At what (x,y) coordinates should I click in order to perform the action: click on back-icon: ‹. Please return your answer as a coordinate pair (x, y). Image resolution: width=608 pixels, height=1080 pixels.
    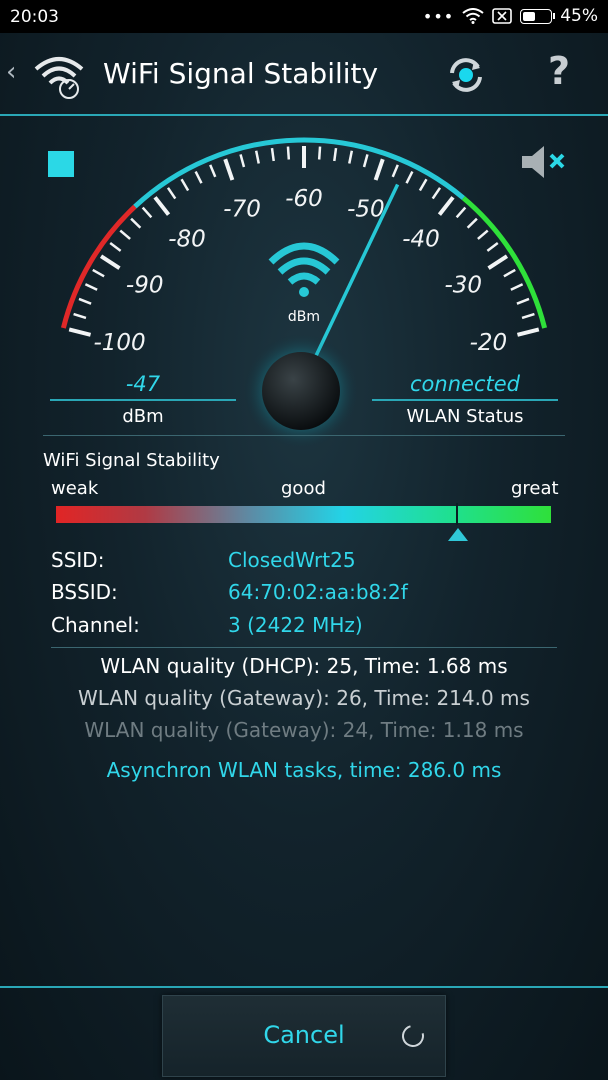
    Looking at the image, I should click on (11, 72).